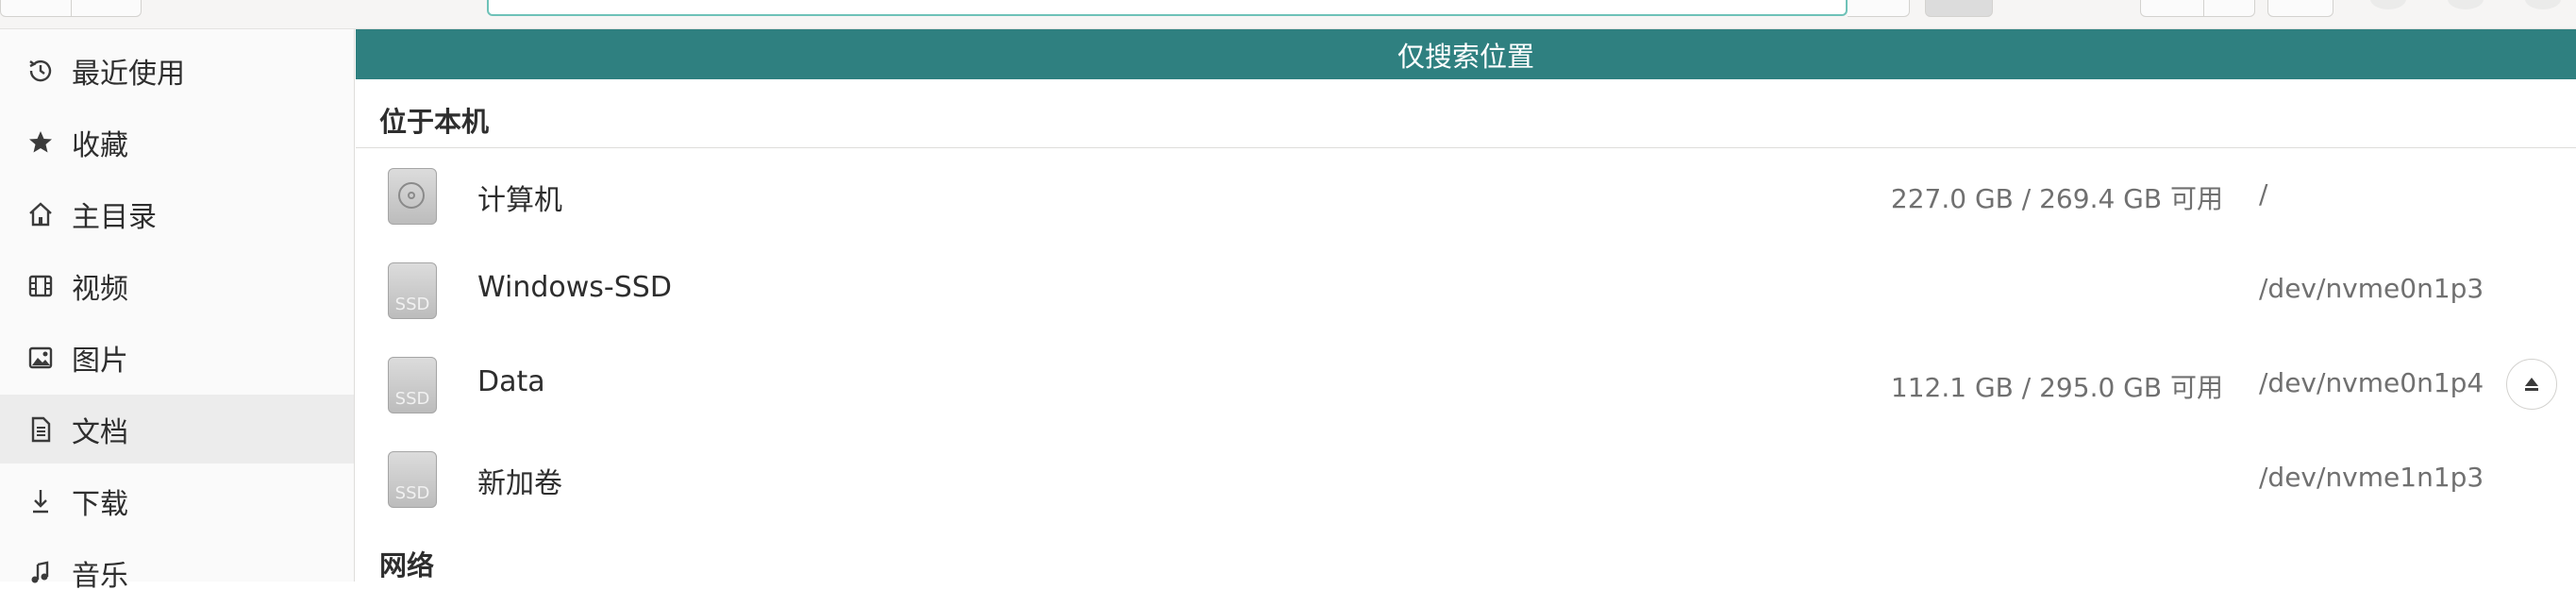 The height and width of the screenshot is (607, 2576). What do you see at coordinates (1959, 9) in the screenshot?
I see `search-toggle-button` at bounding box center [1959, 9].